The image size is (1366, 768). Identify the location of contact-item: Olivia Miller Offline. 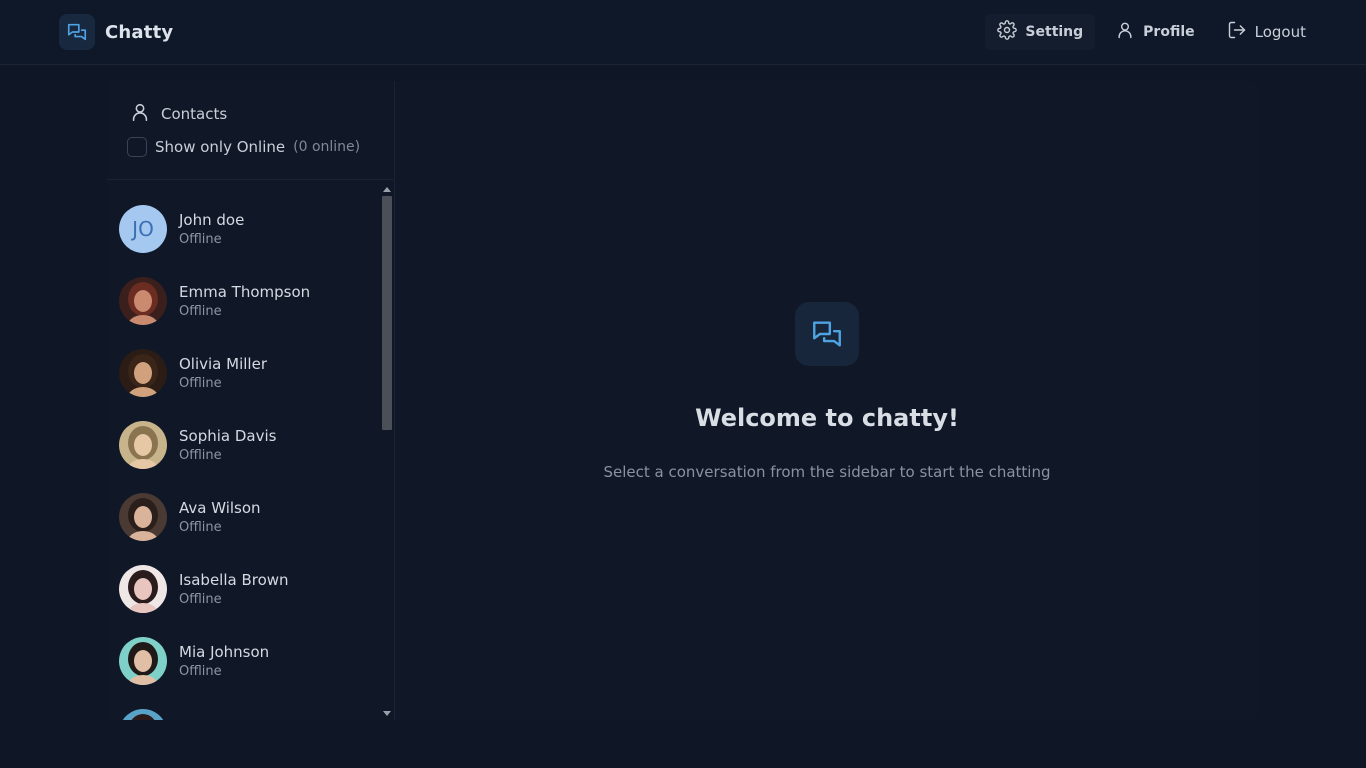
(242, 373).